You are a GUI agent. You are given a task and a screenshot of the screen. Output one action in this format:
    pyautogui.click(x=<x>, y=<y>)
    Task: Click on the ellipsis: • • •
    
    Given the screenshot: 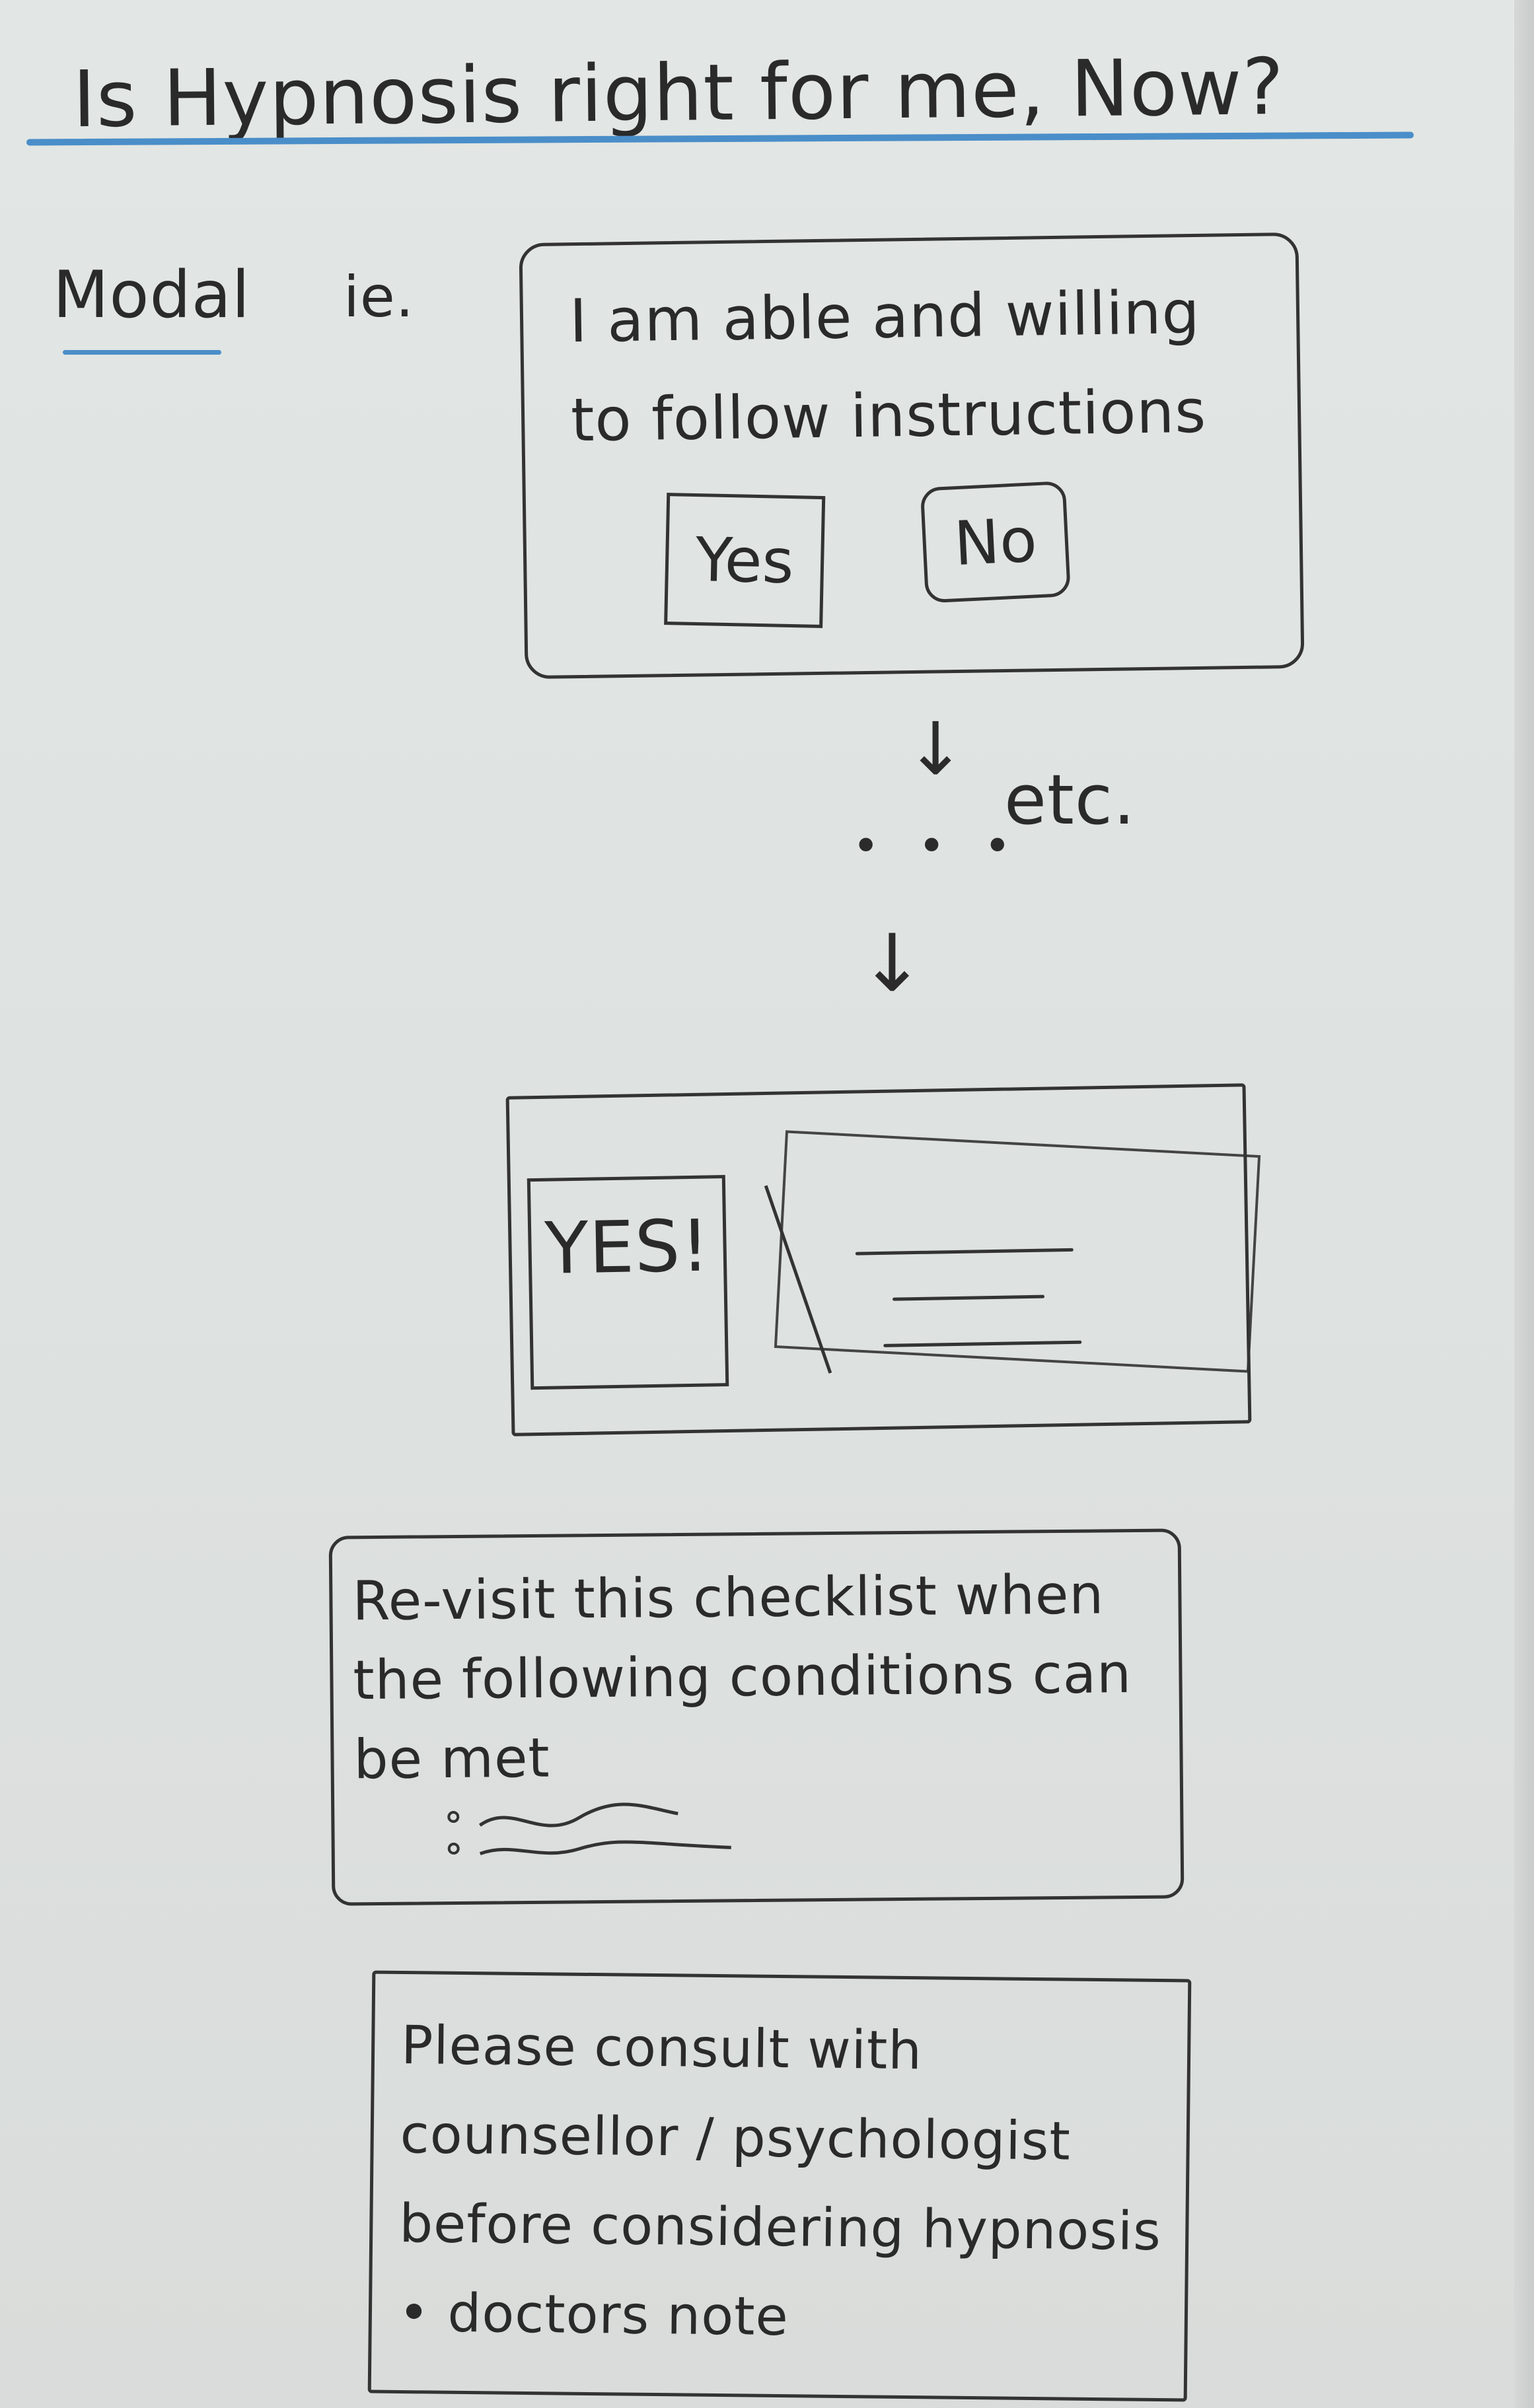 What is the action you would take?
    pyautogui.click(x=937, y=846)
    